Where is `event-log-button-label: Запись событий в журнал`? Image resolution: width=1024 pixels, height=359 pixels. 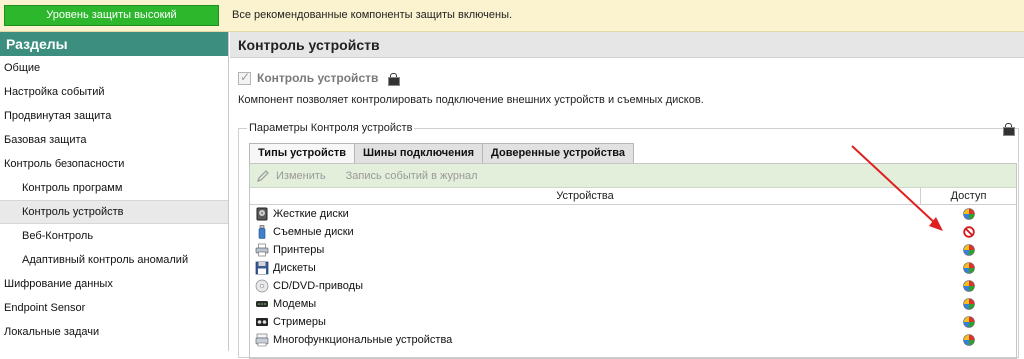
event-log-button-label: Запись событий в журнал is located at coordinates (411, 175).